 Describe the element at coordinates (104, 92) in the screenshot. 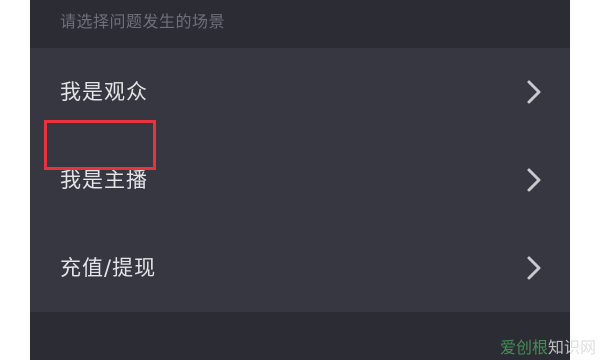

I see `menu-item-label: 我是观众` at that location.